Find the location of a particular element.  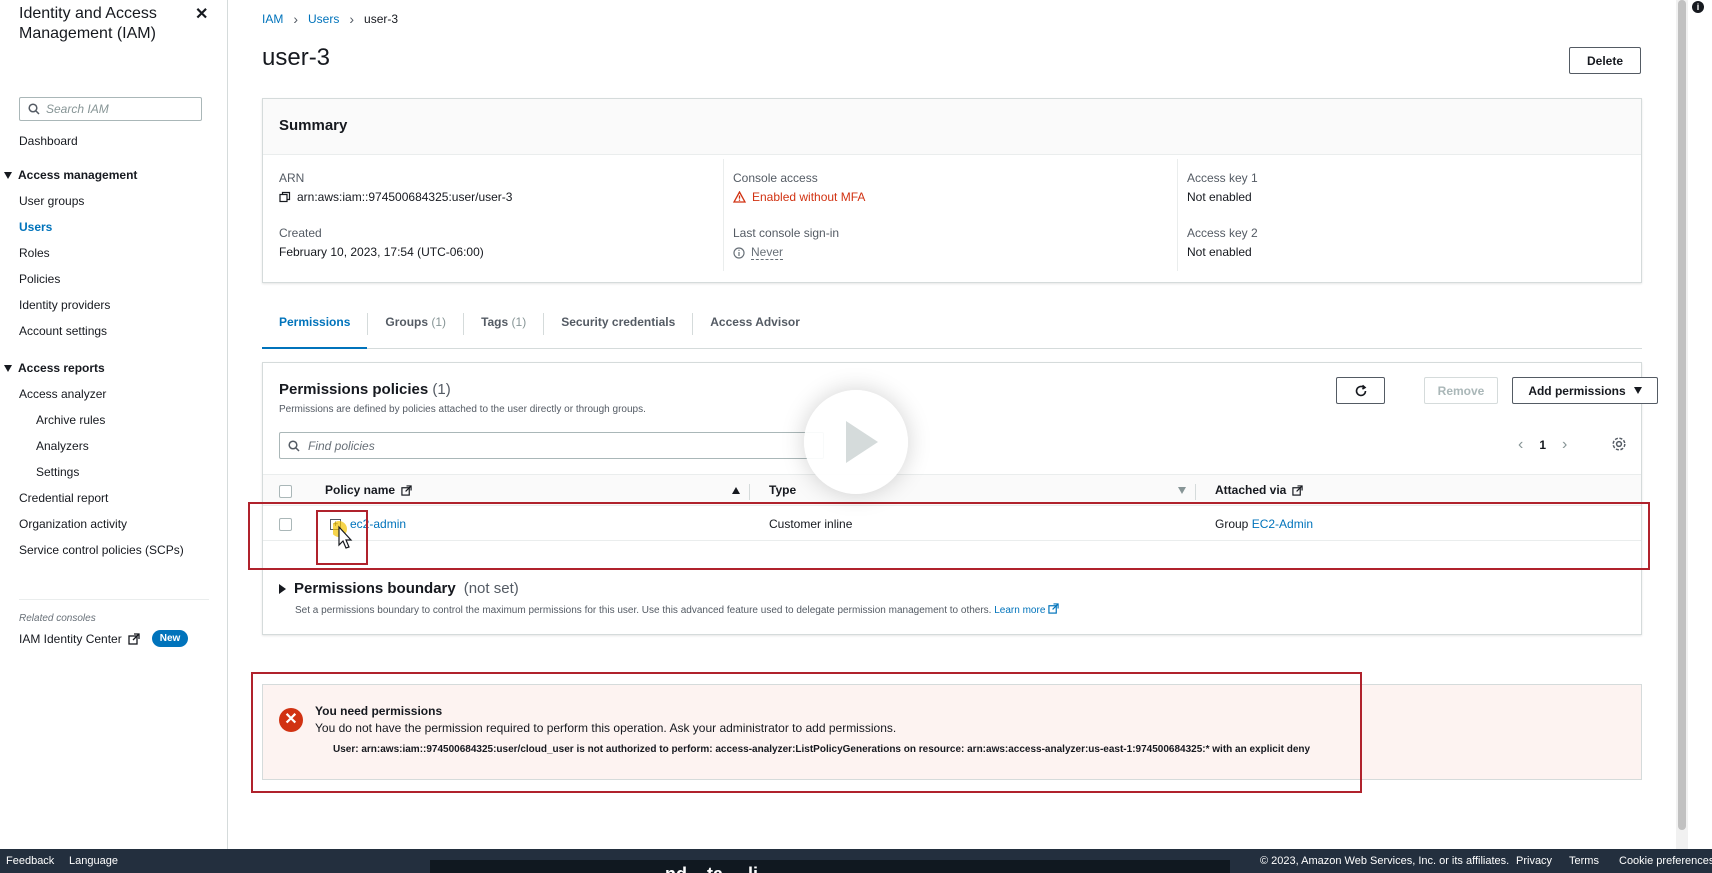

sidebar-item-policies: Policies is located at coordinates (39, 279).